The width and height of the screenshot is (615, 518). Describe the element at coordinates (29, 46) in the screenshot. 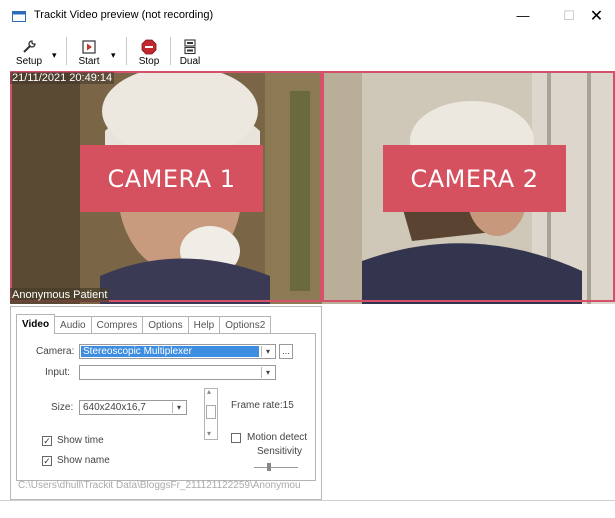

I see `wrench-icon` at that location.